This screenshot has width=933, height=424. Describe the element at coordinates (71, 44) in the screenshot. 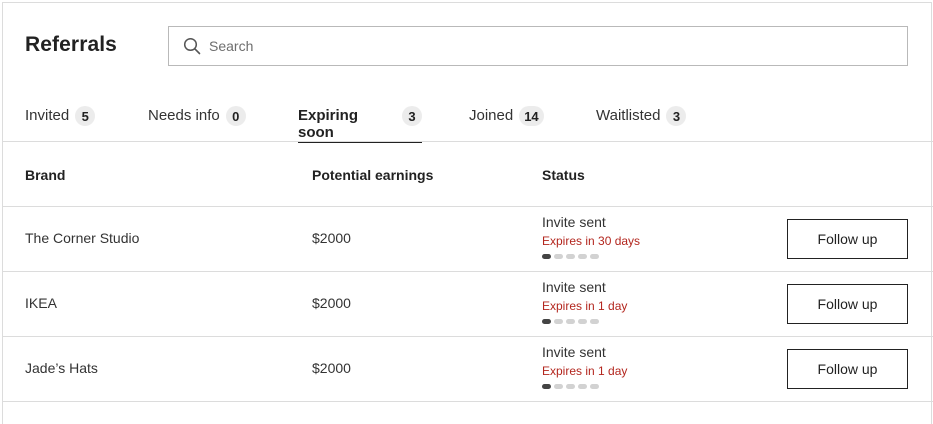

I see `page-title: Referrals` at that location.